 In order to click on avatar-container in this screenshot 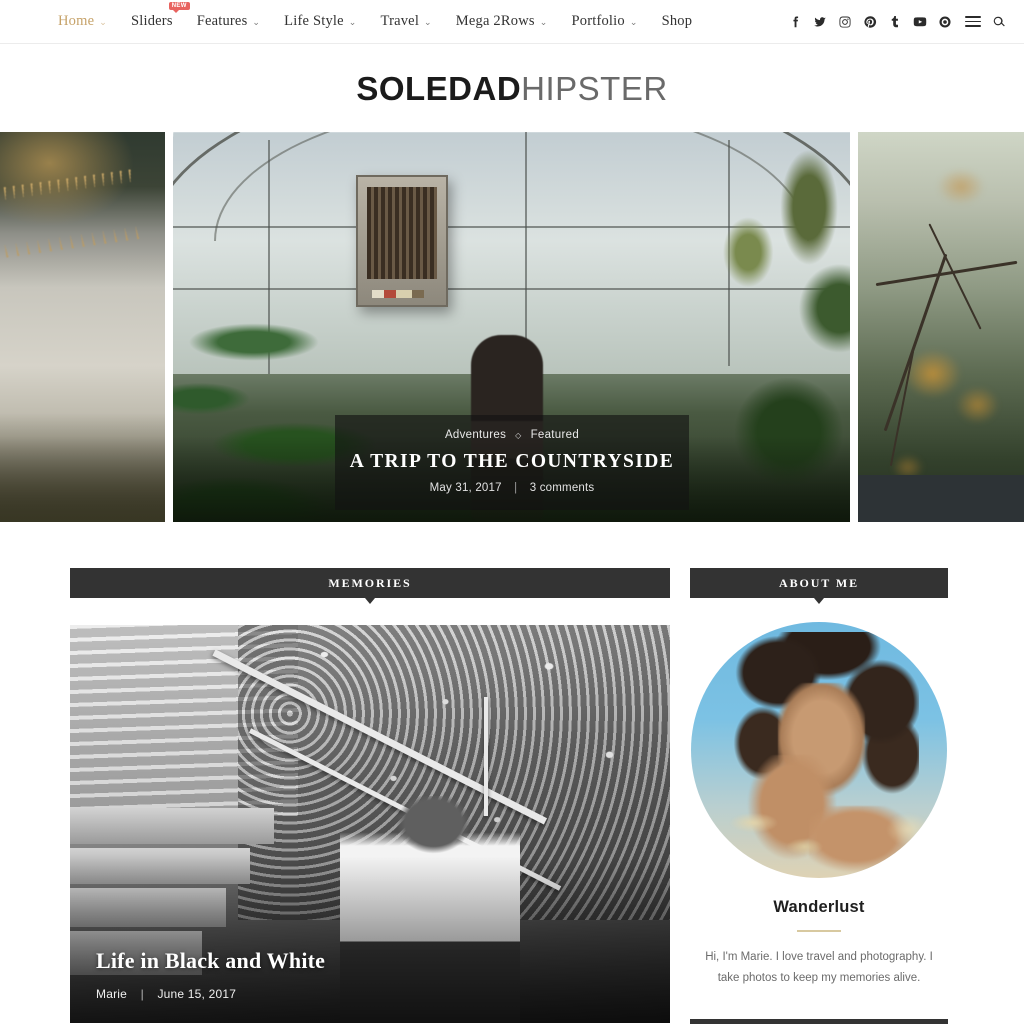, I will do `click(819, 750)`.